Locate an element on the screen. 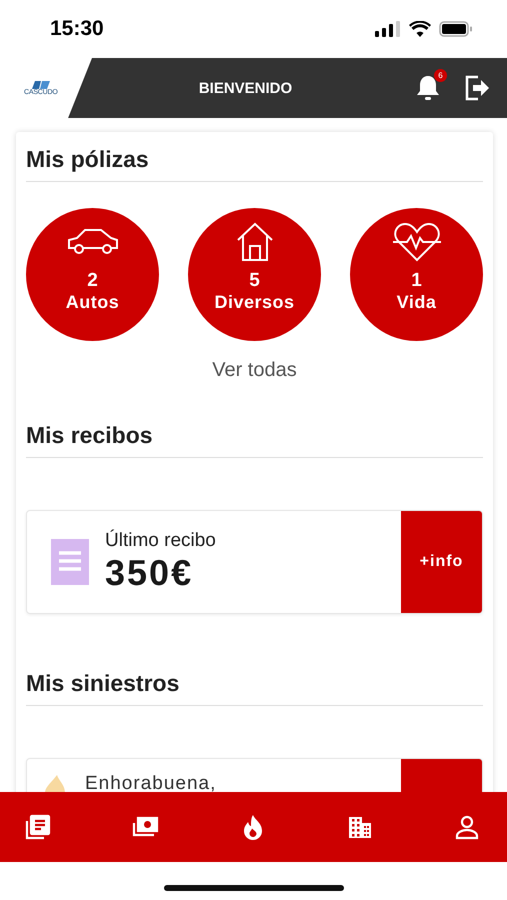 This screenshot has width=507, height=900. info-button: +info is located at coordinates (441, 562).